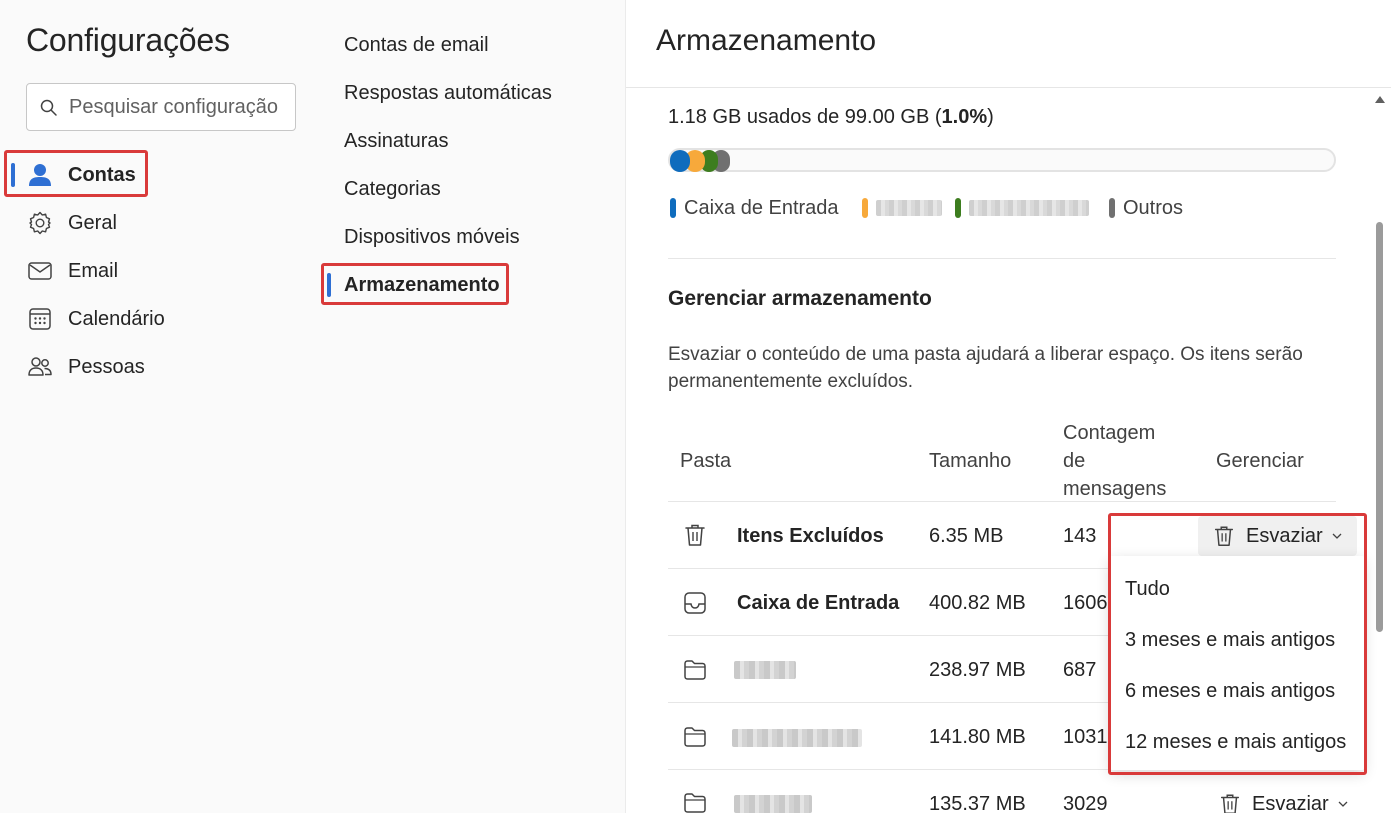 This screenshot has height=813, width=1391. Describe the element at coordinates (106, 366) in the screenshot. I see `nav-item-label: Pessoas` at that location.